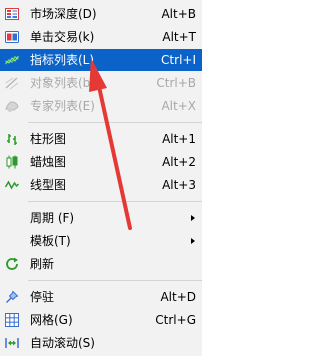 The image size is (320, 356). What do you see at coordinates (175, 320) in the screenshot?
I see `menu-item-shortcut: Ctrl+G` at bounding box center [175, 320].